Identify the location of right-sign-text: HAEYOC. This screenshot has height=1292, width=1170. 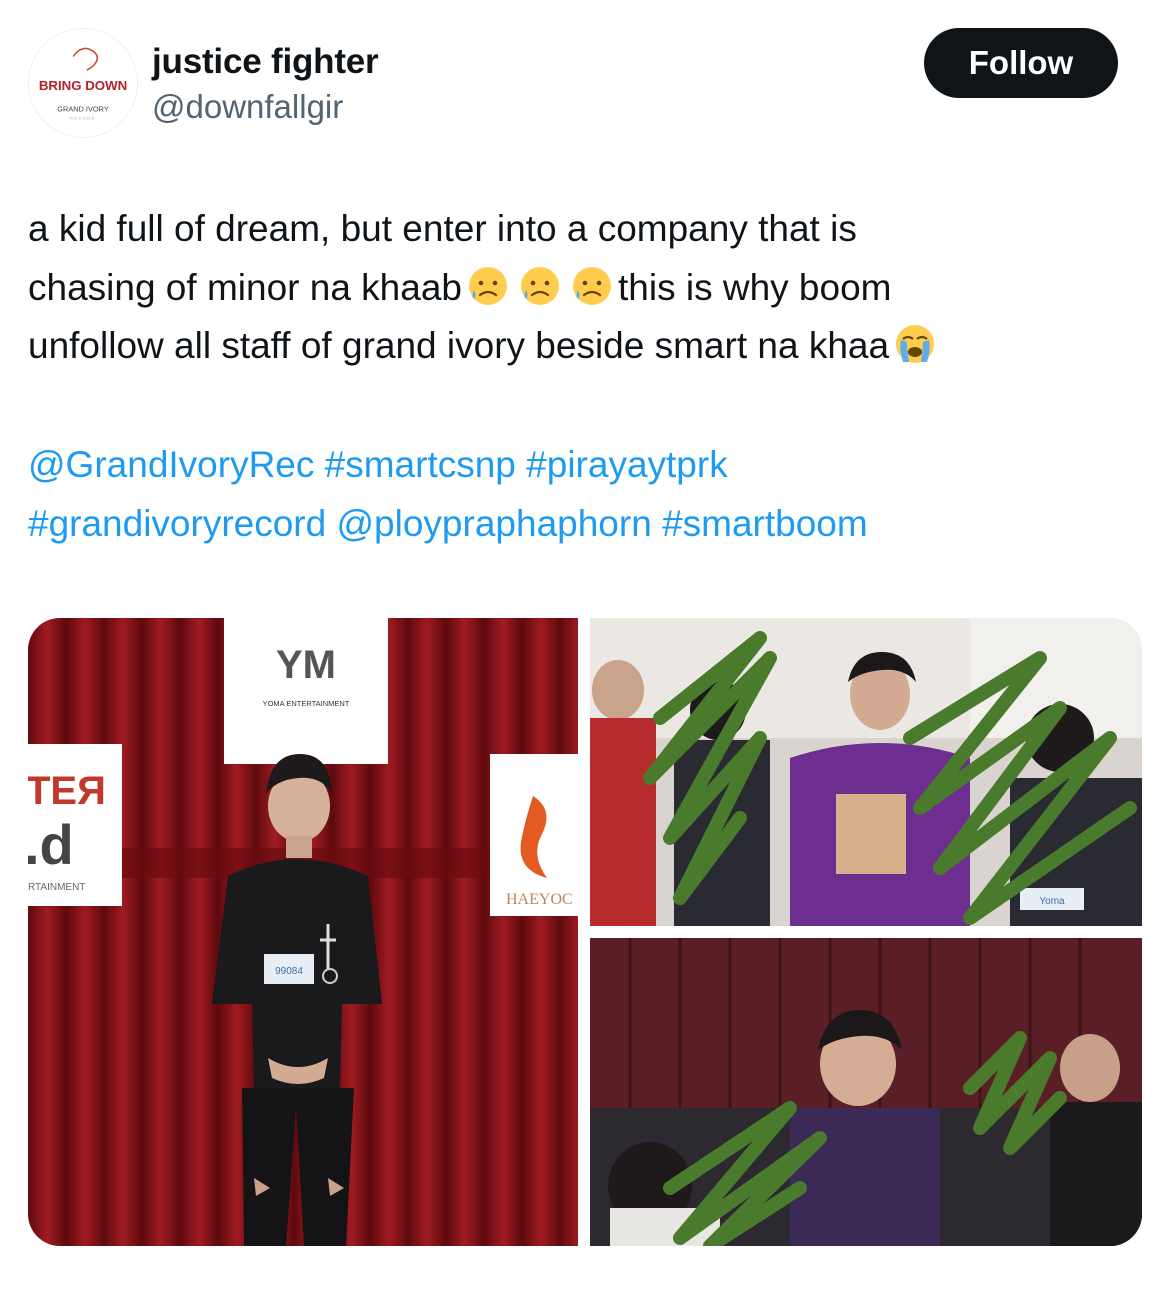
(539, 899).